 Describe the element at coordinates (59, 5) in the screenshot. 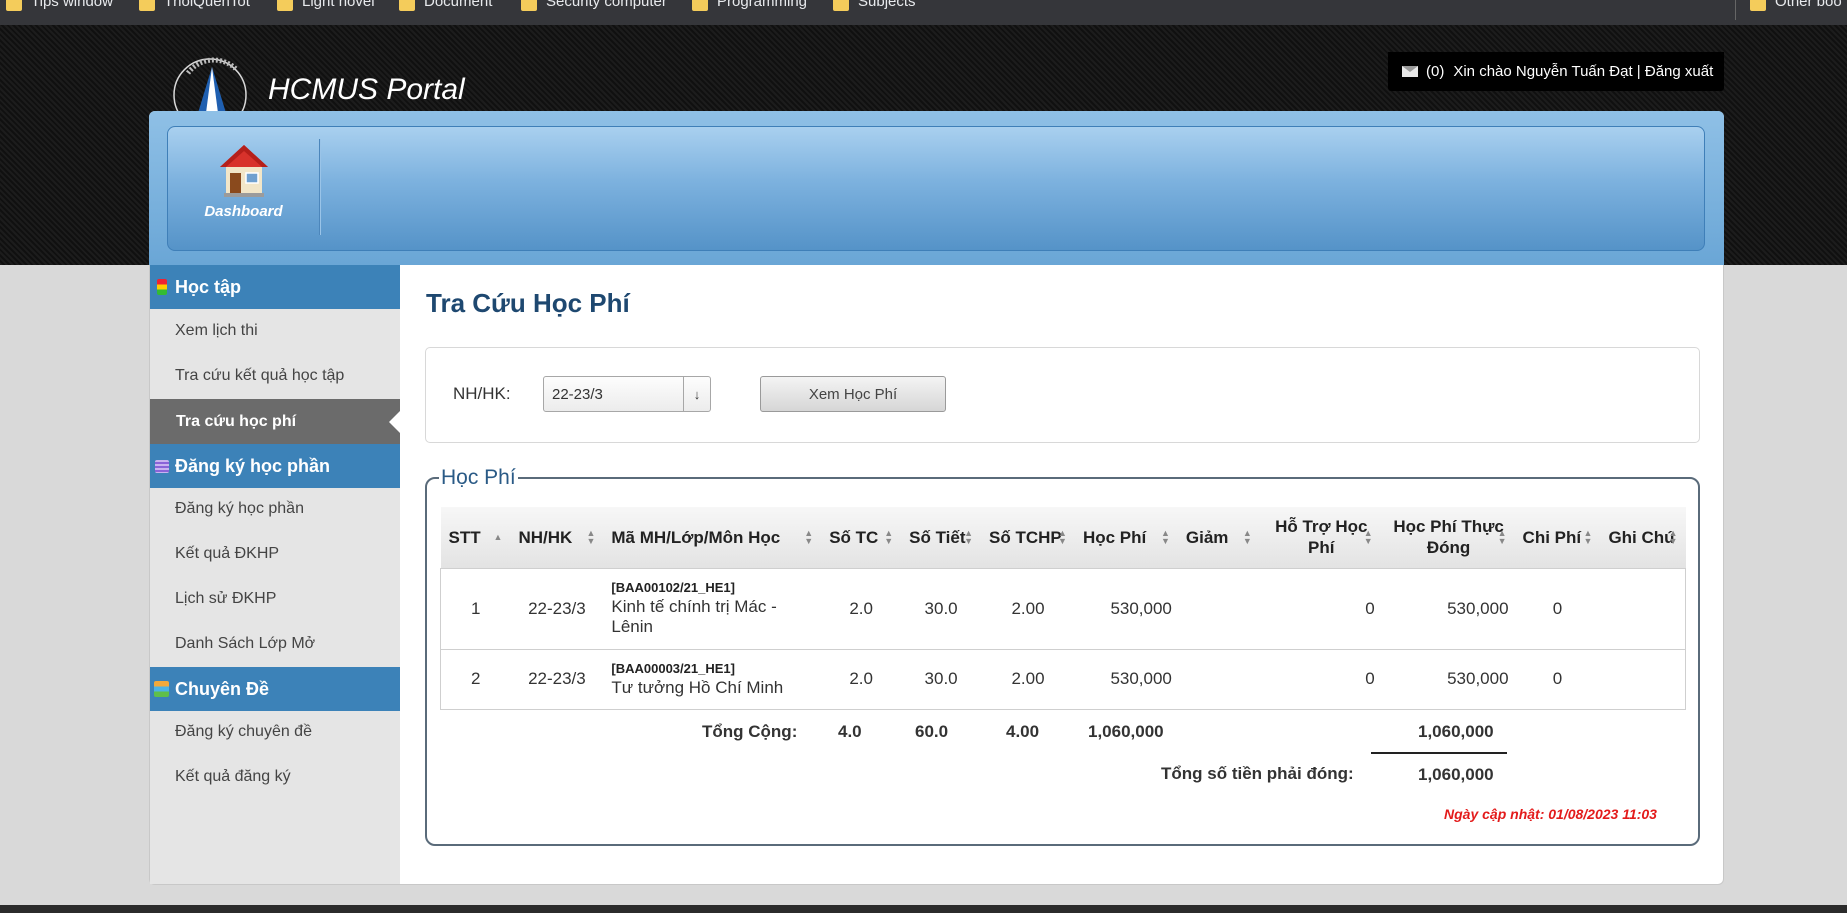

I see `bookmark-tips-window: Tips window` at that location.